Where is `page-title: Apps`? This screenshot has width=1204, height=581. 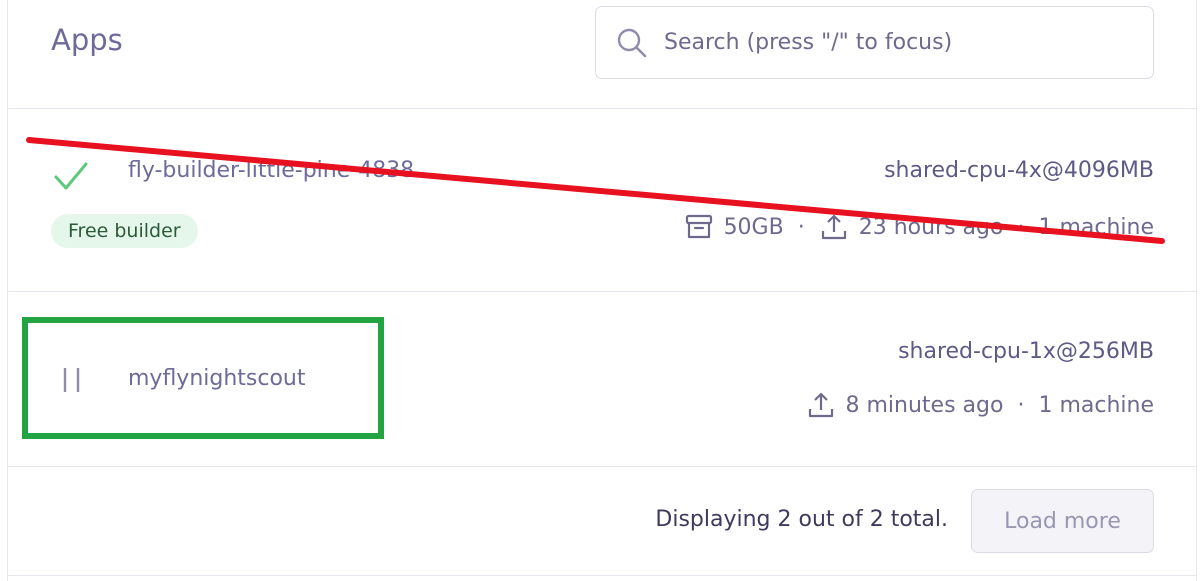
page-title: Apps is located at coordinates (87, 40).